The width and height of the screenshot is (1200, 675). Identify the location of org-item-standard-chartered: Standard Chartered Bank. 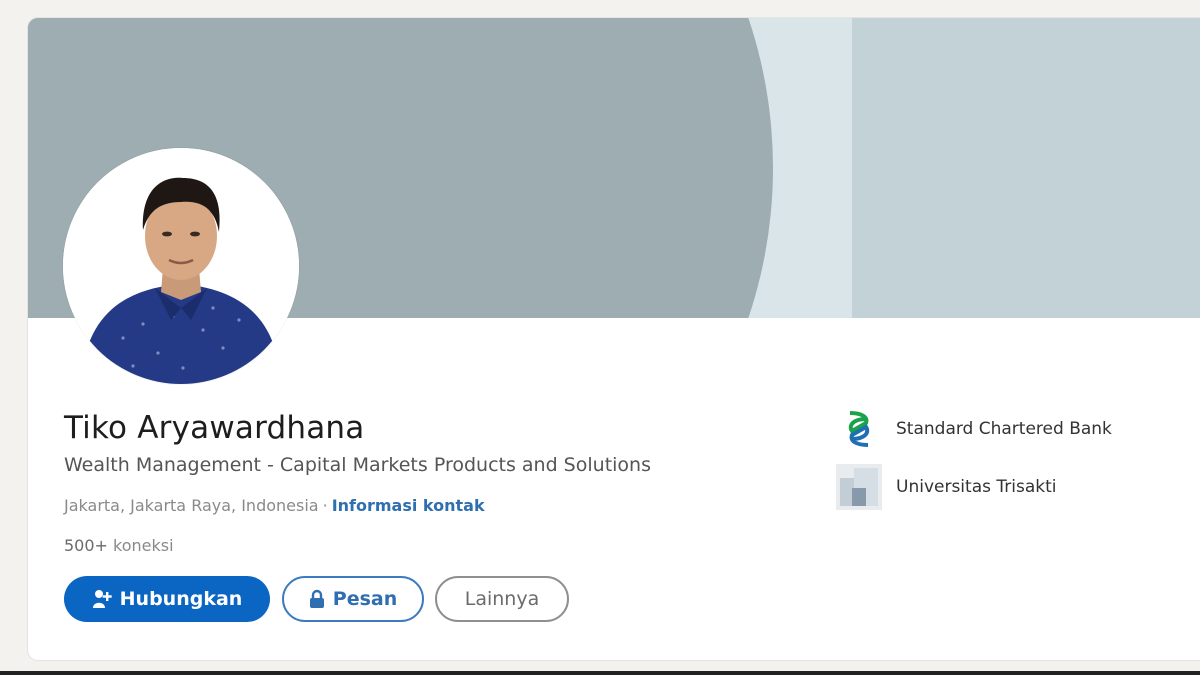
(974, 429).